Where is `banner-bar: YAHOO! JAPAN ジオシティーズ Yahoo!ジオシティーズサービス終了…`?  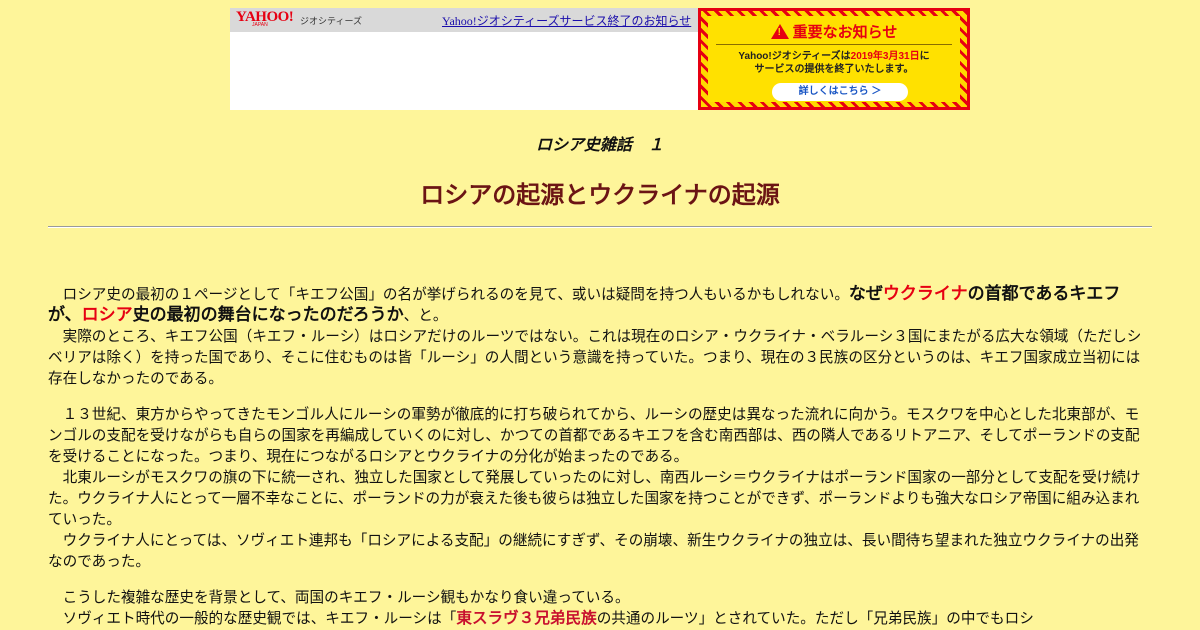
banner-bar: YAHOO! JAPAN ジオシティーズ Yahoo!ジオシティーズサービス終了… is located at coordinates (464, 20).